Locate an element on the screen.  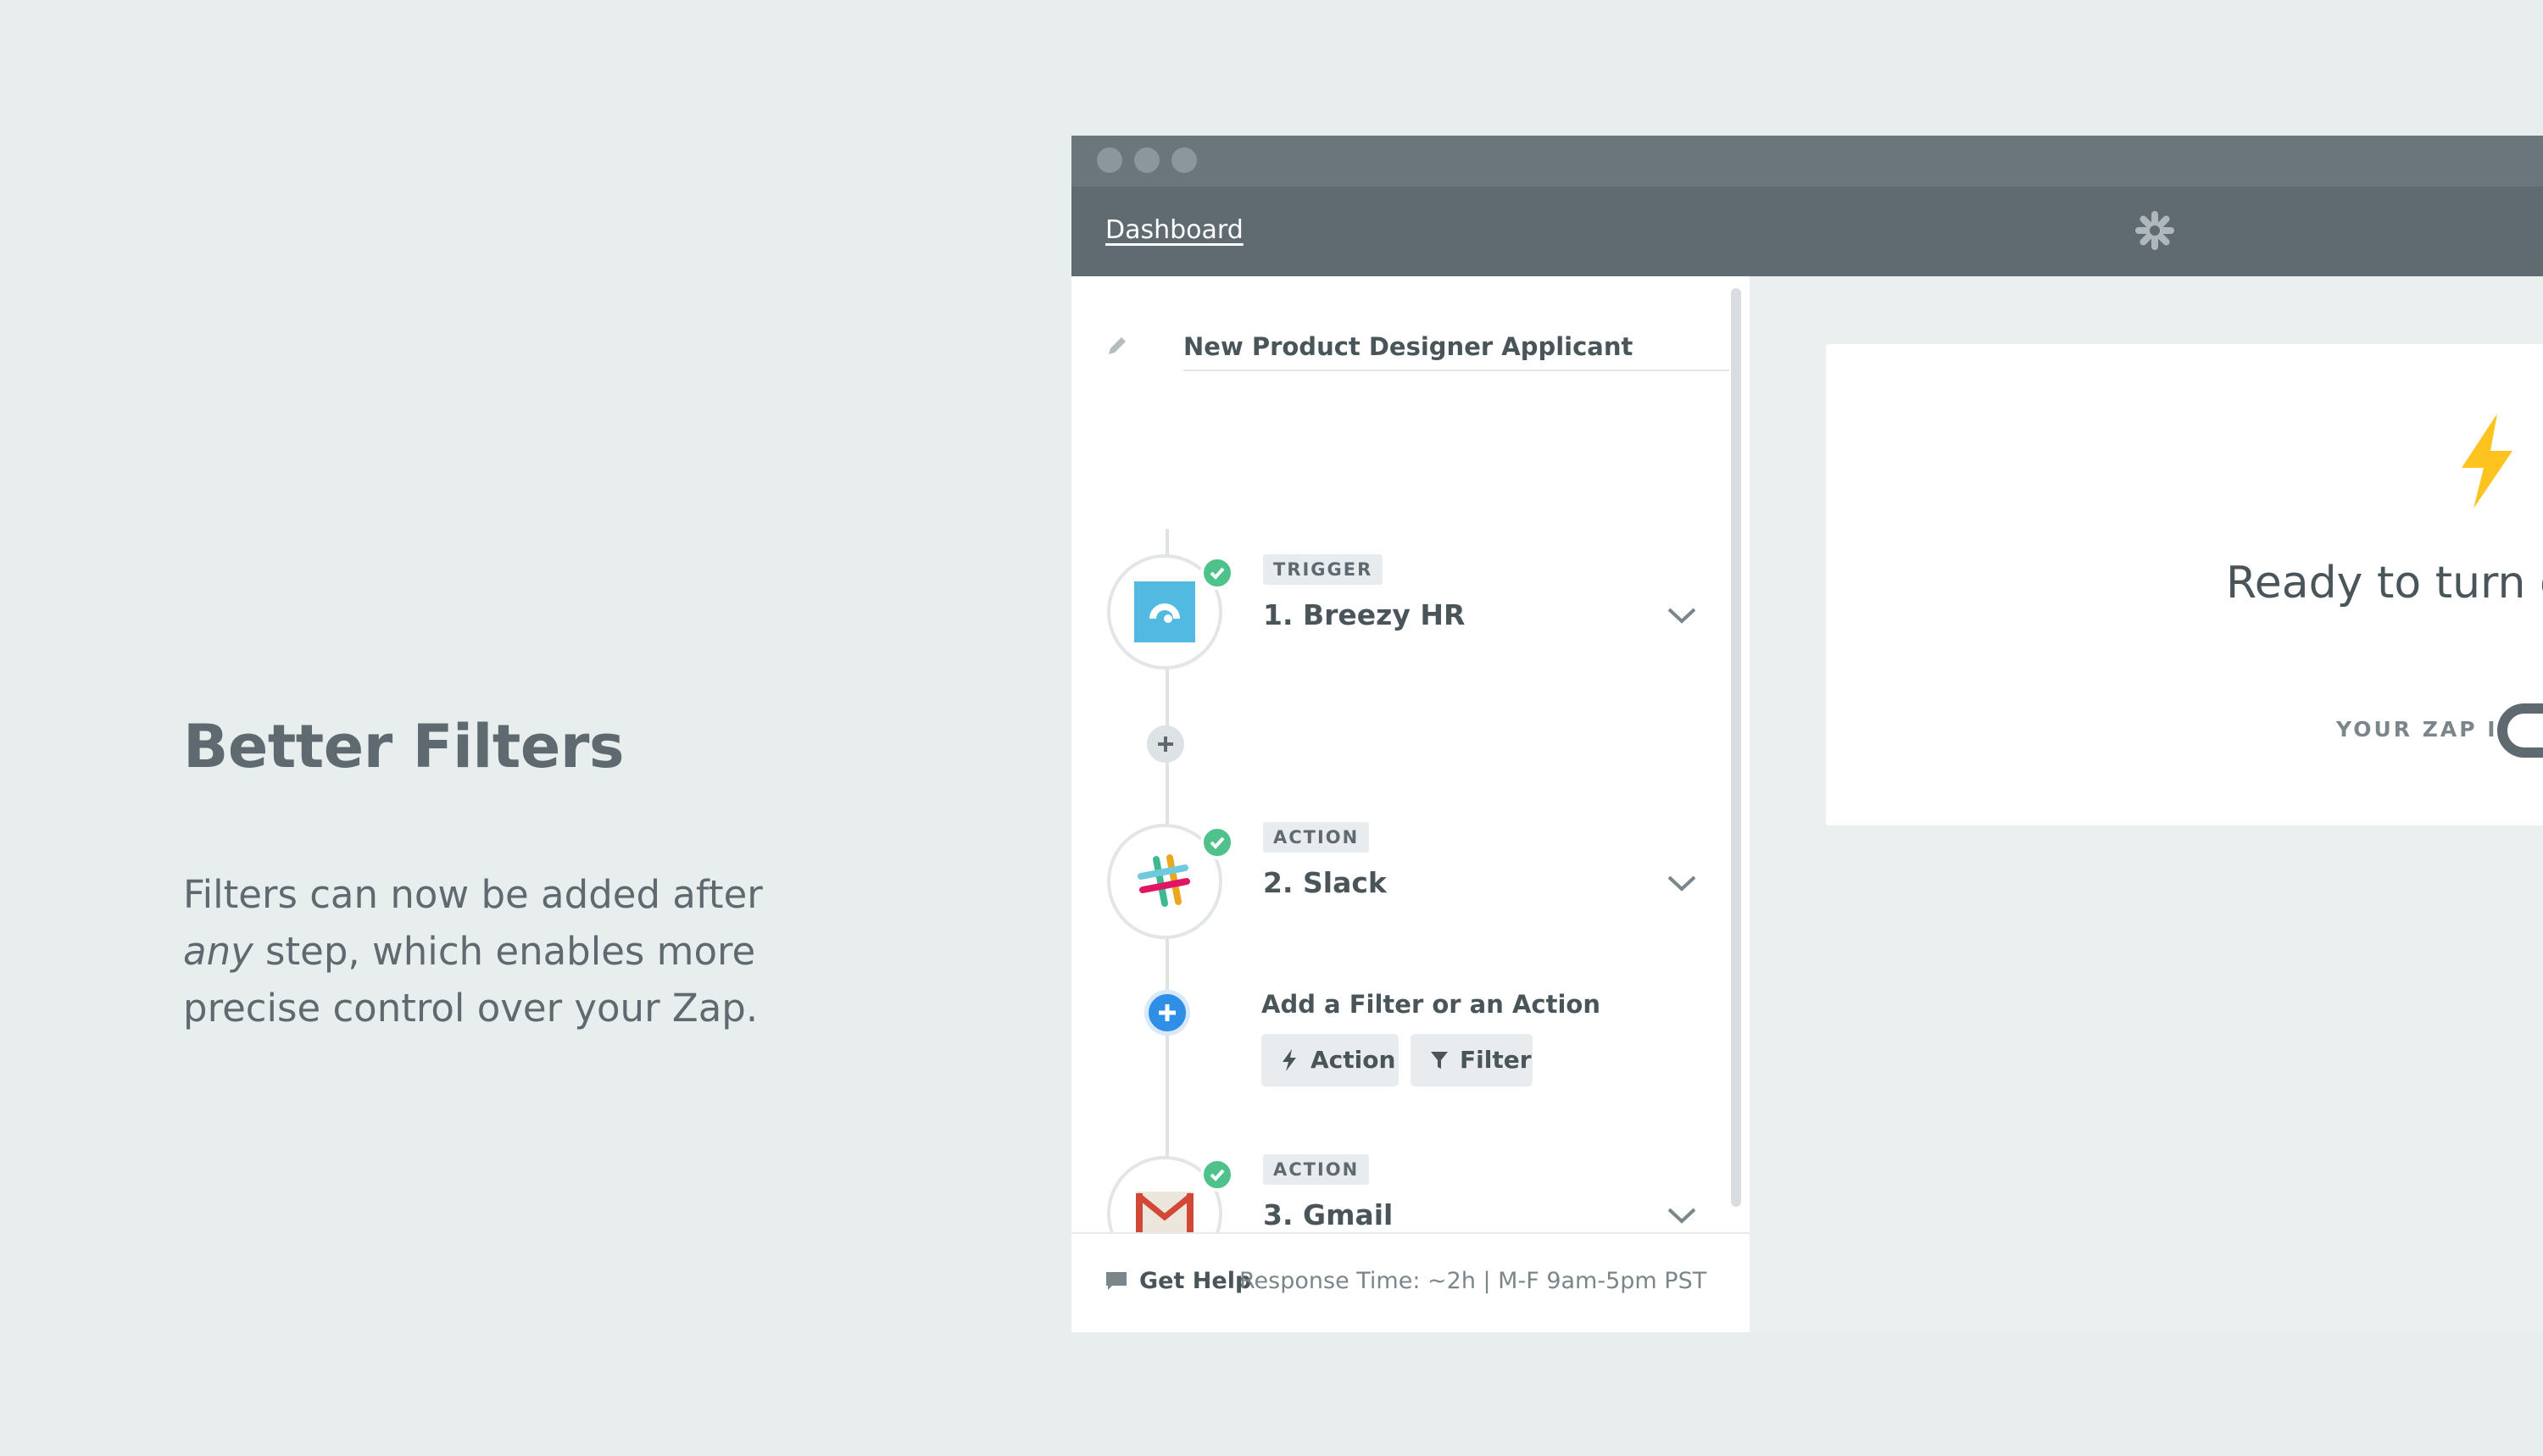
step-1-title: 1. Breezy HR is located at coordinates (1364, 615).